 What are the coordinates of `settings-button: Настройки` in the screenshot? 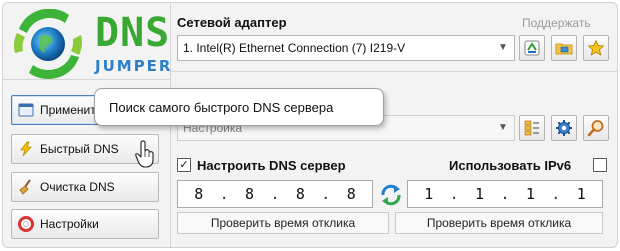 It's located at (85, 224).